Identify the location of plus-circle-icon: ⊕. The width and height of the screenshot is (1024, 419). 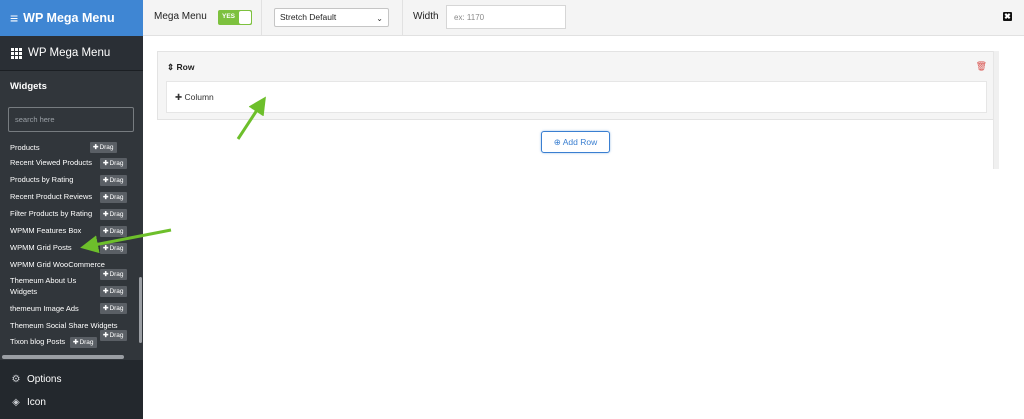
(557, 142).